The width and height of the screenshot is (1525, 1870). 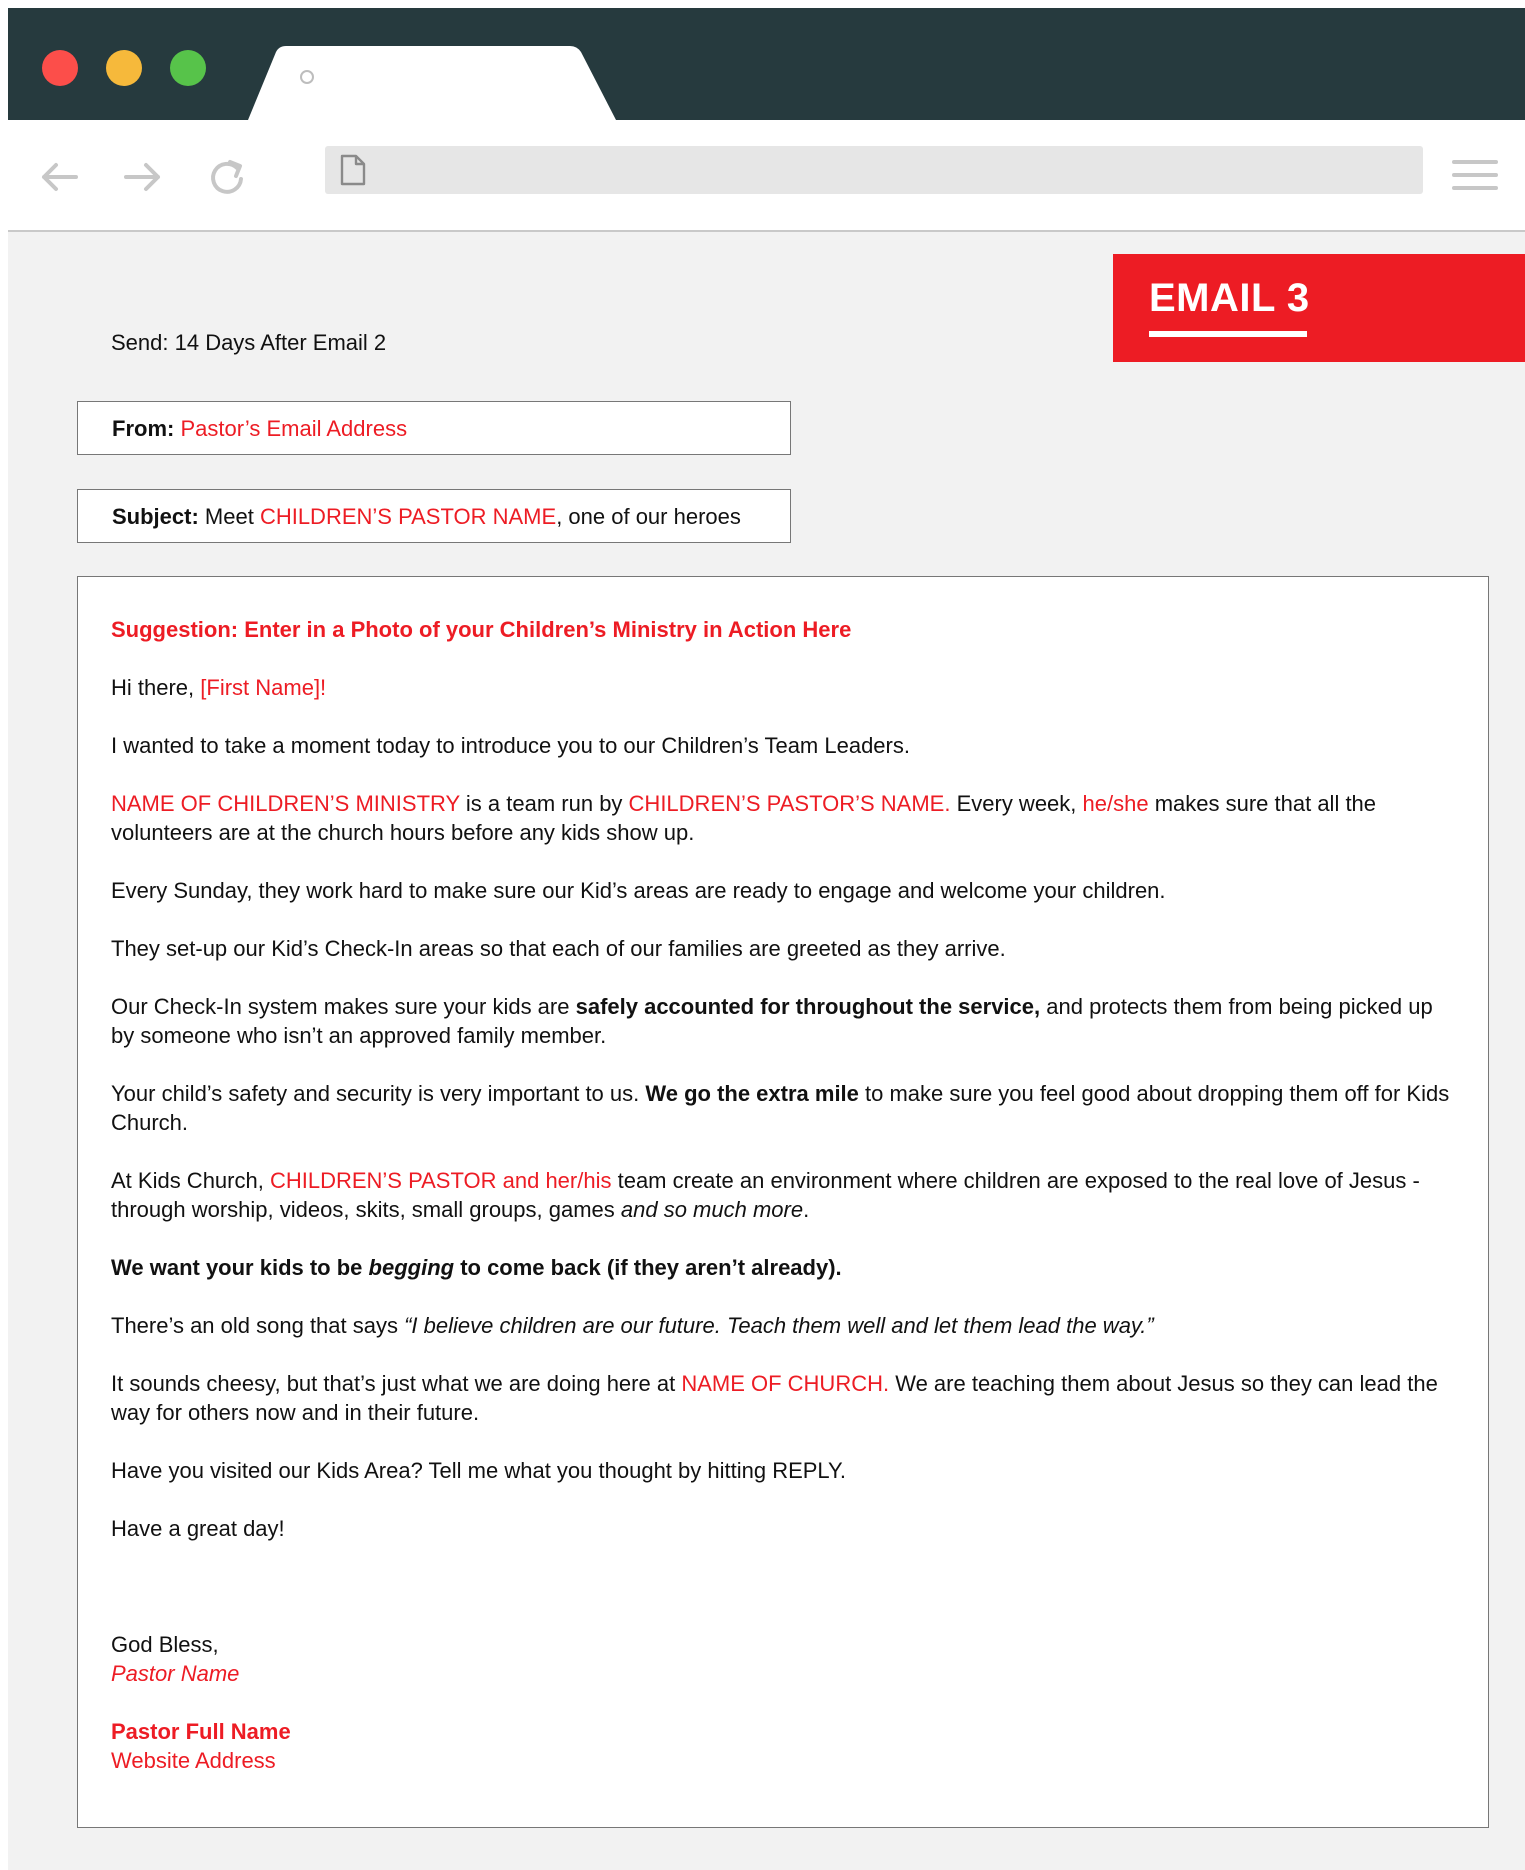 I want to click on from-value: Pastor’s Email Address, so click(x=294, y=428).